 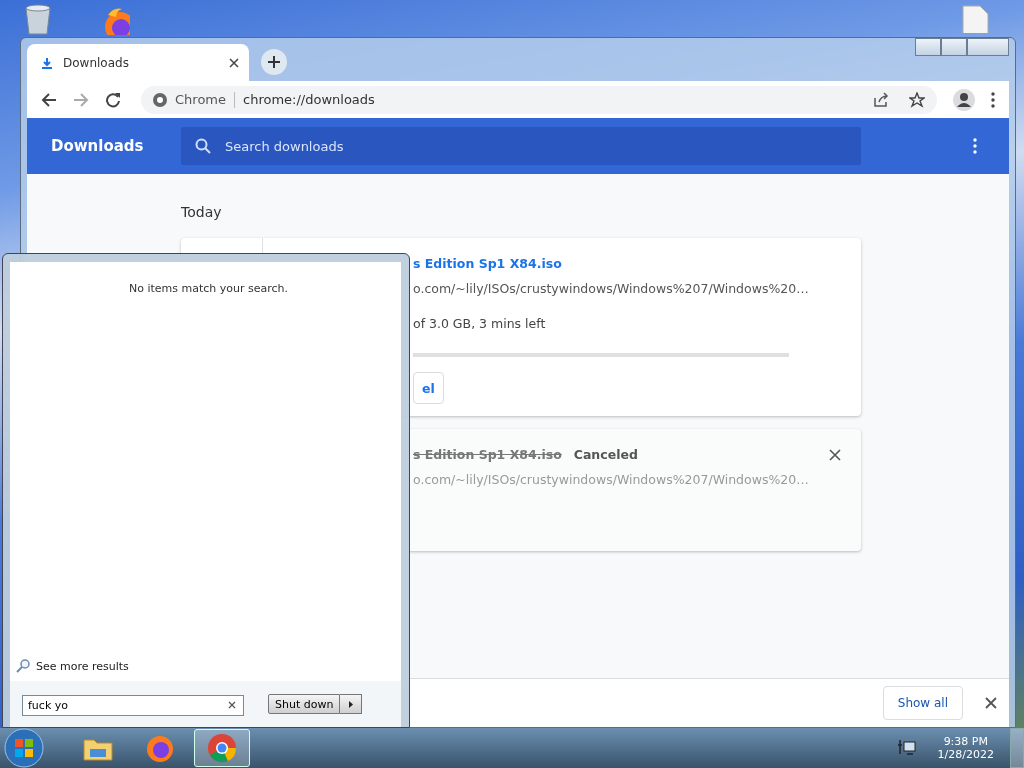 What do you see at coordinates (965, 754) in the screenshot?
I see `date-text: 1/28/2022` at bounding box center [965, 754].